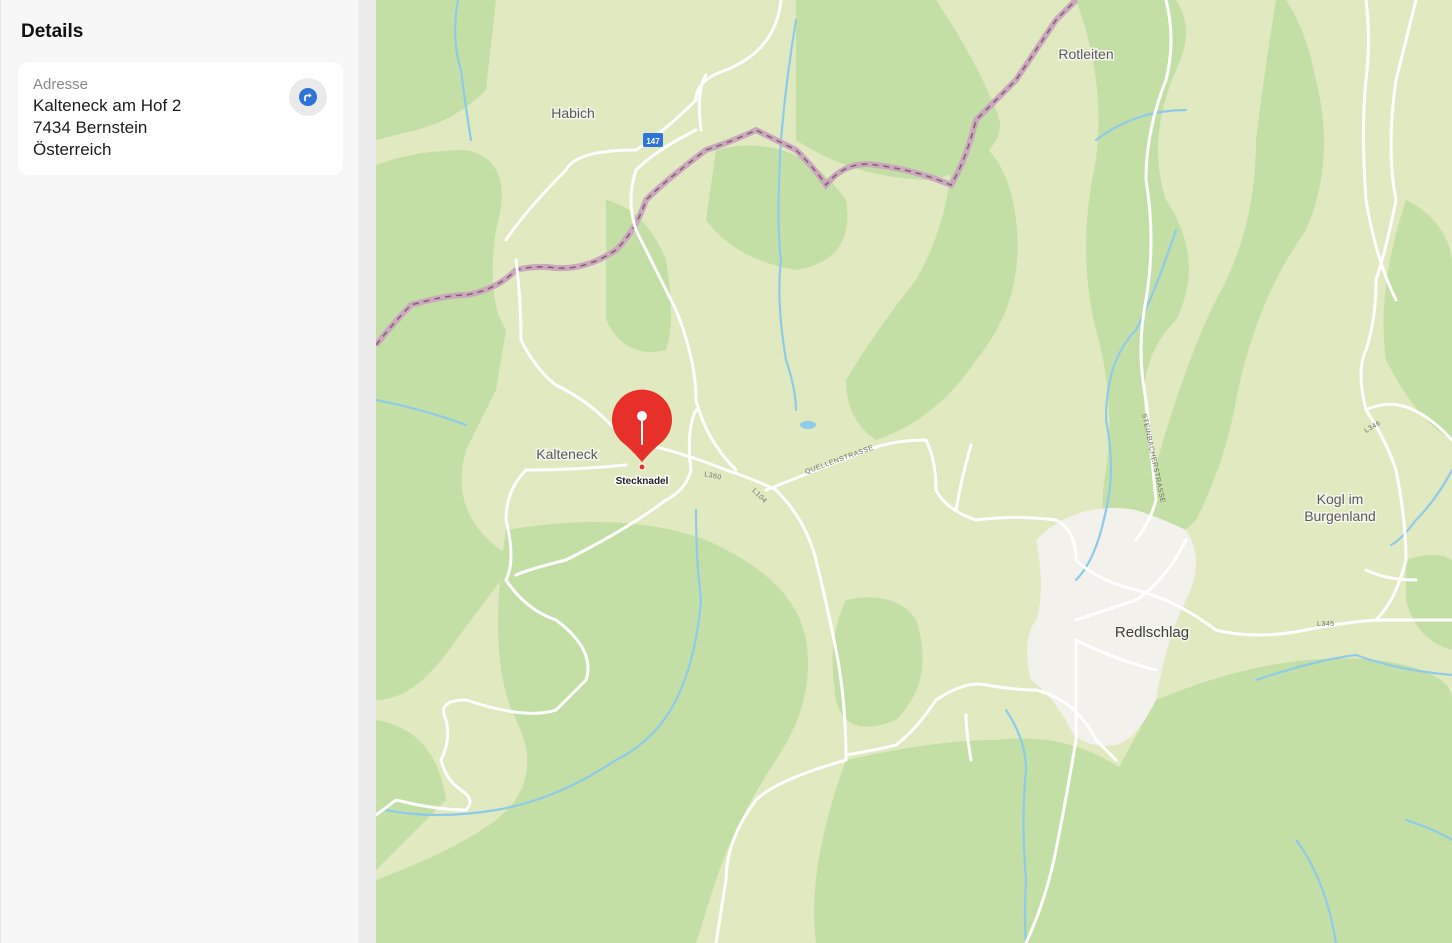  What do you see at coordinates (367, 471) in the screenshot?
I see `sidebar-divider` at bounding box center [367, 471].